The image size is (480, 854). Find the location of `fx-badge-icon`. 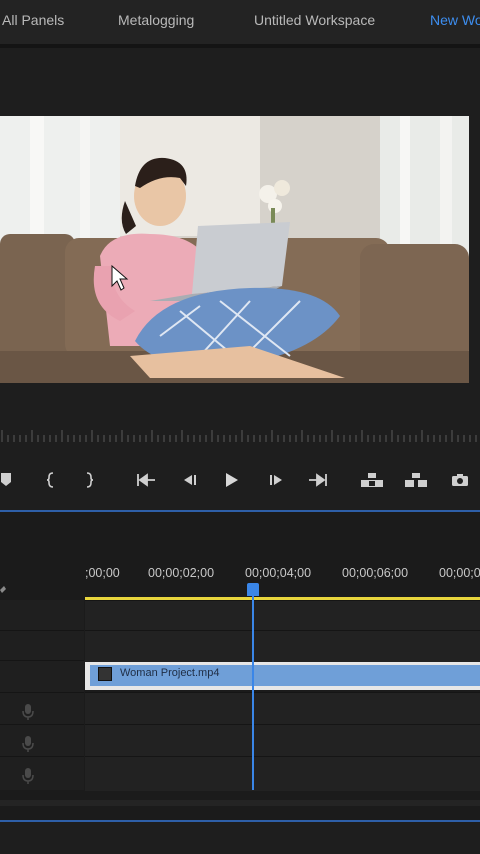

fx-badge-icon is located at coordinates (105, 674).